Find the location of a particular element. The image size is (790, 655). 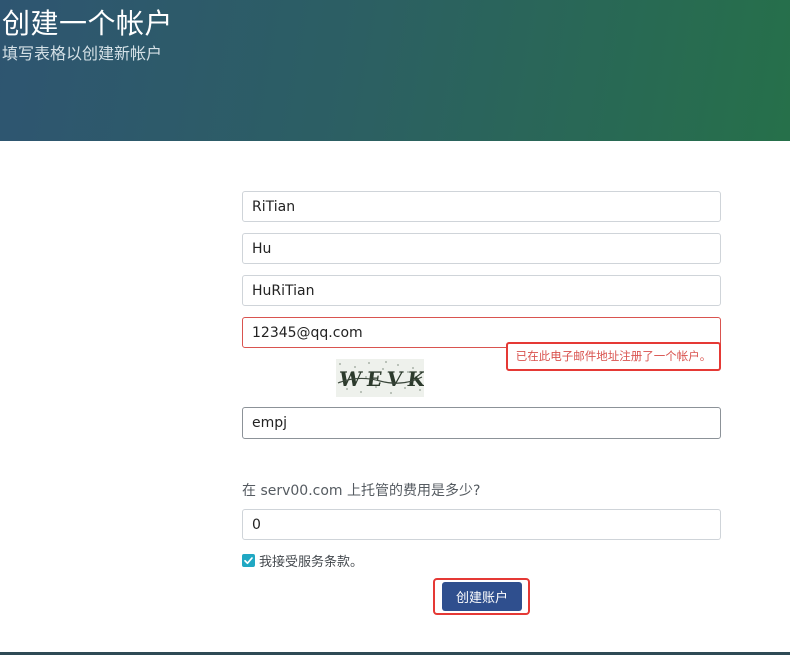

terms-label: 我接受服务条款。 is located at coordinates (311, 560).